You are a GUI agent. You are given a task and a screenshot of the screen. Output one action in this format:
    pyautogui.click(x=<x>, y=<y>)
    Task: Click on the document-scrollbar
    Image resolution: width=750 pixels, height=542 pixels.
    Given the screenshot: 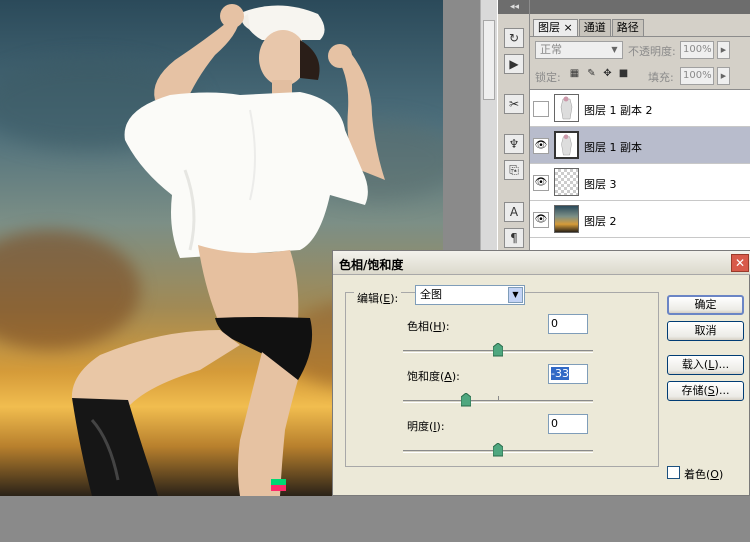 What is the action you would take?
    pyautogui.click(x=488, y=135)
    